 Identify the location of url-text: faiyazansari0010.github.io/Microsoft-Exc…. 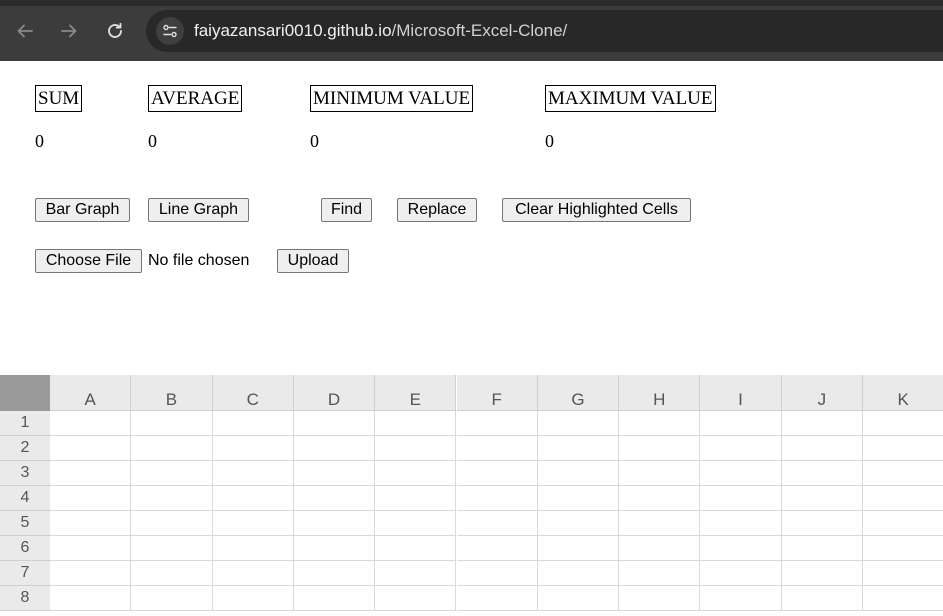
(380, 31).